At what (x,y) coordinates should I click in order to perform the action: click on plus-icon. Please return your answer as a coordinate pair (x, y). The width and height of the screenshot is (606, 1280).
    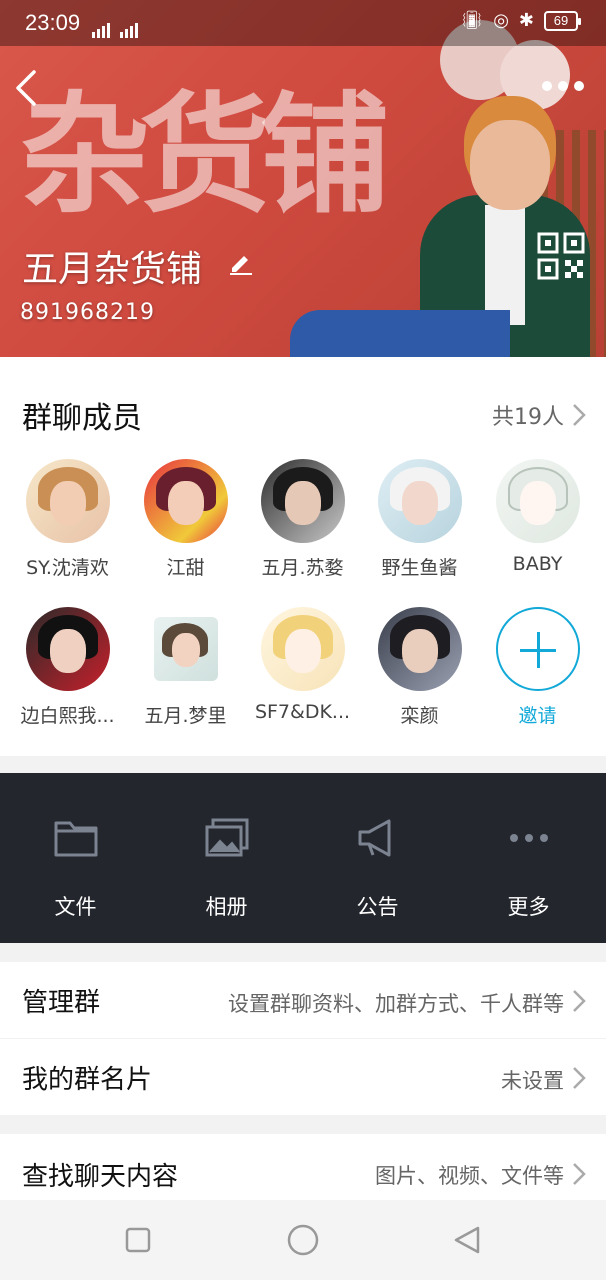
    Looking at the image, I should click on (537, 649).